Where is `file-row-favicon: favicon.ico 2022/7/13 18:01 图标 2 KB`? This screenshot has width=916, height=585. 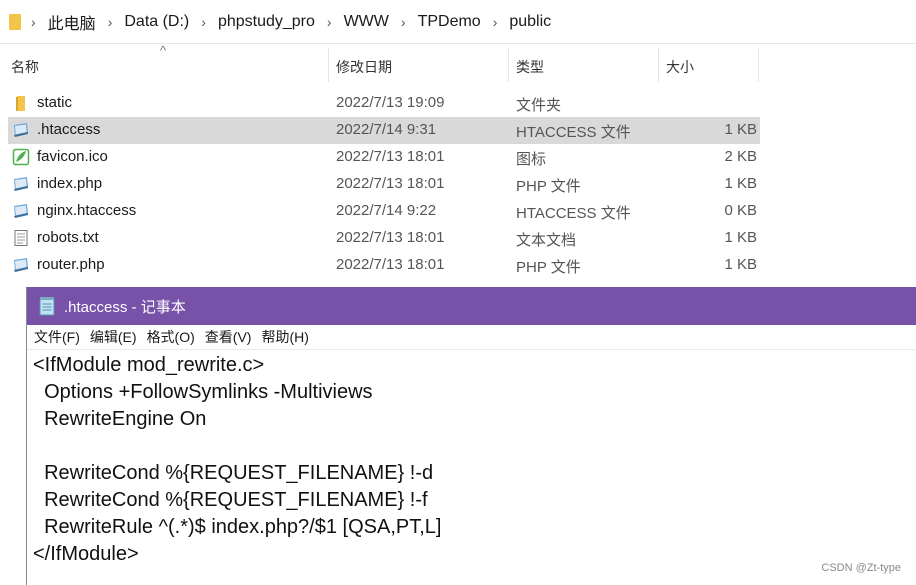
file-row-favicon: favicon.ico 2022/7/13 18:01 图标 2 KB is located at coordinates (384, 157).